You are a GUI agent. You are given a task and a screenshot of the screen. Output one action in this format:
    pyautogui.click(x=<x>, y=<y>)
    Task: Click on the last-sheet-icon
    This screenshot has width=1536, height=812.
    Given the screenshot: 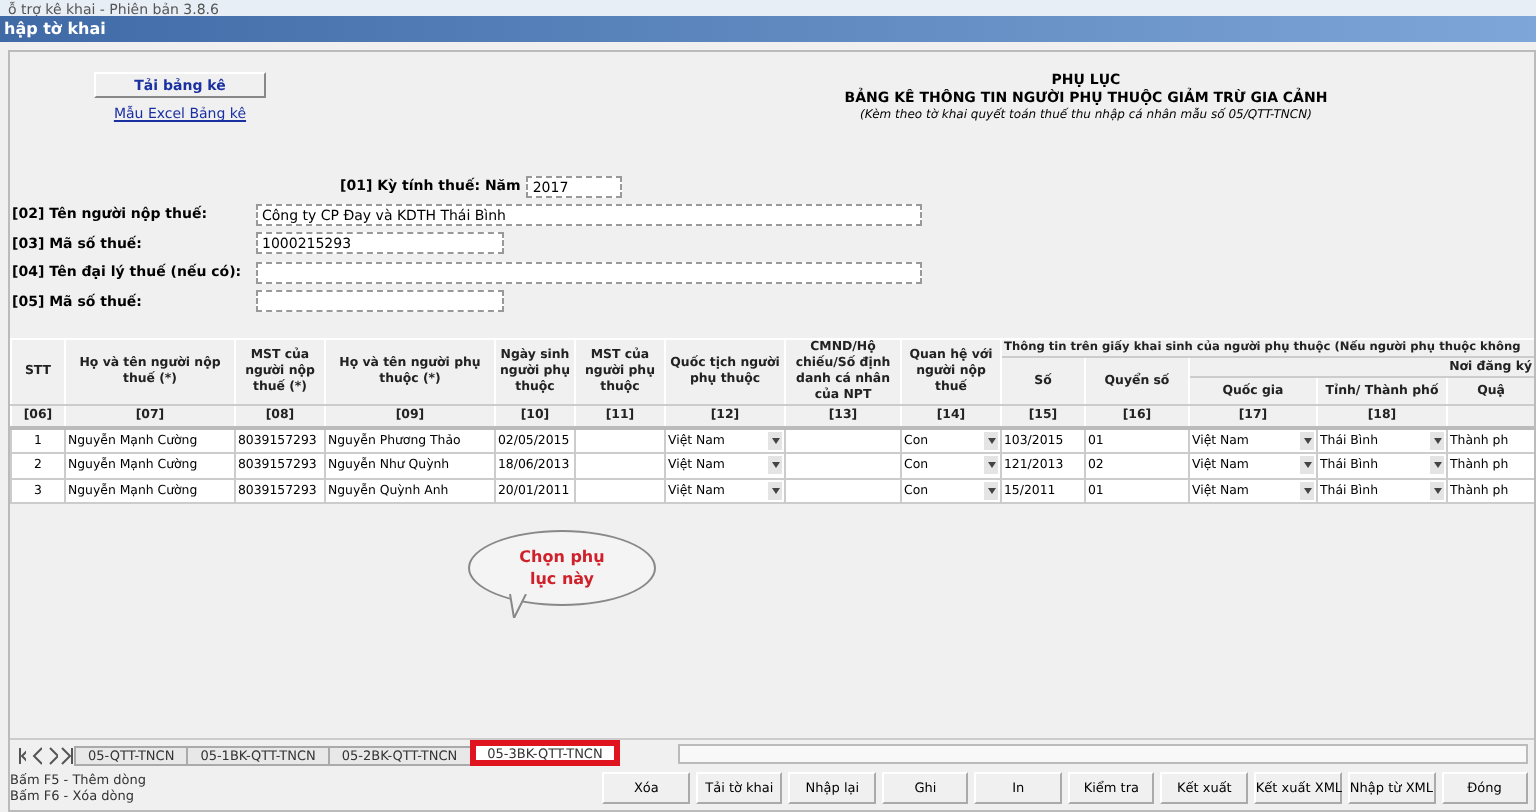 What is the action you would take?
    pyautogui.click(x=66, y=756)
    